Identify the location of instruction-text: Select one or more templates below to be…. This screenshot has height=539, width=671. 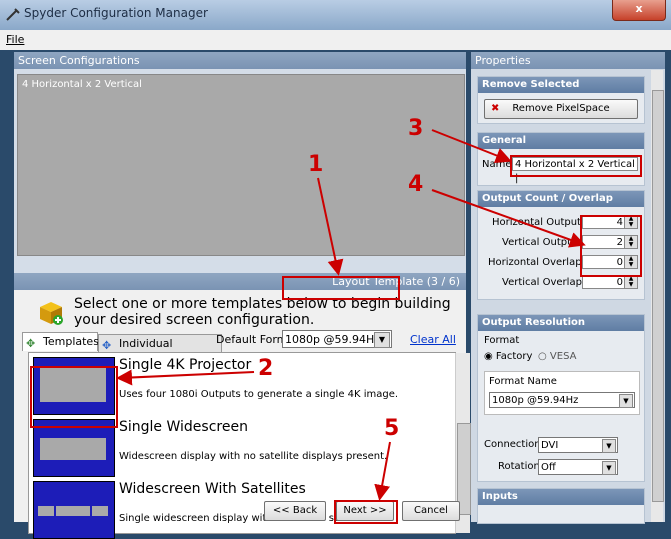
(262, 312).